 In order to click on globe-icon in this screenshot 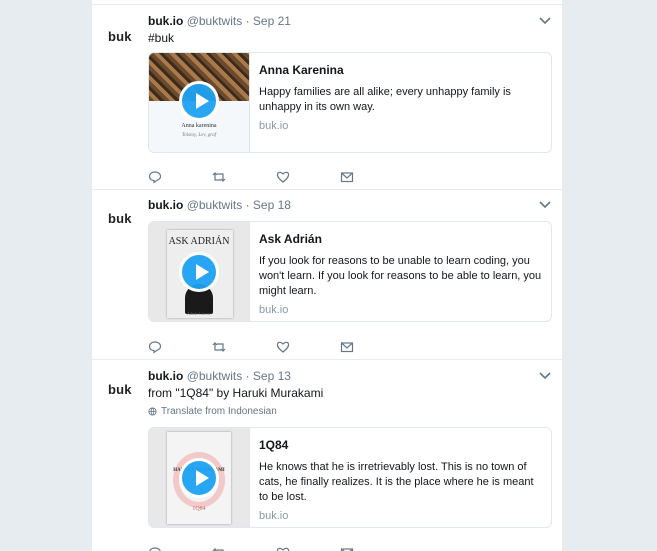, I will do `click(152, 411)`.